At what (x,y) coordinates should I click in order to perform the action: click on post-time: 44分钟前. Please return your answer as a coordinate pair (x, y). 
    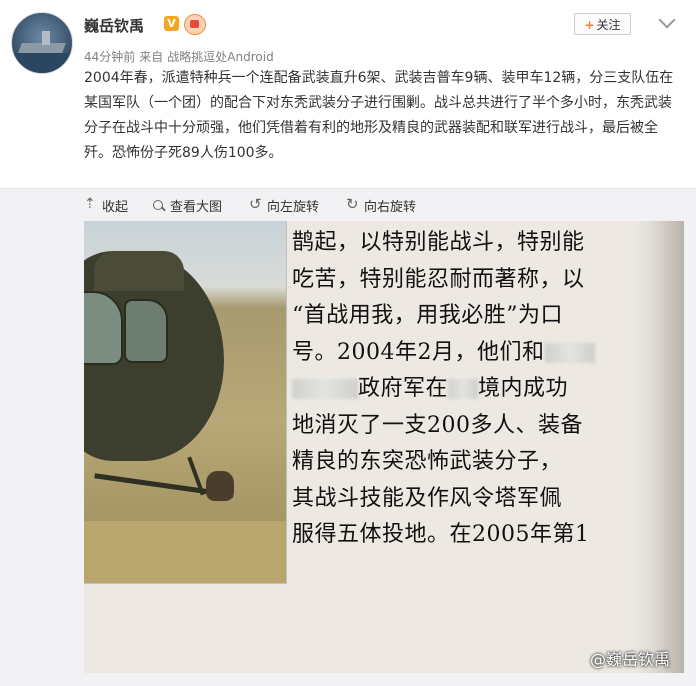
    Looking at the image, I should click on (109, 57).